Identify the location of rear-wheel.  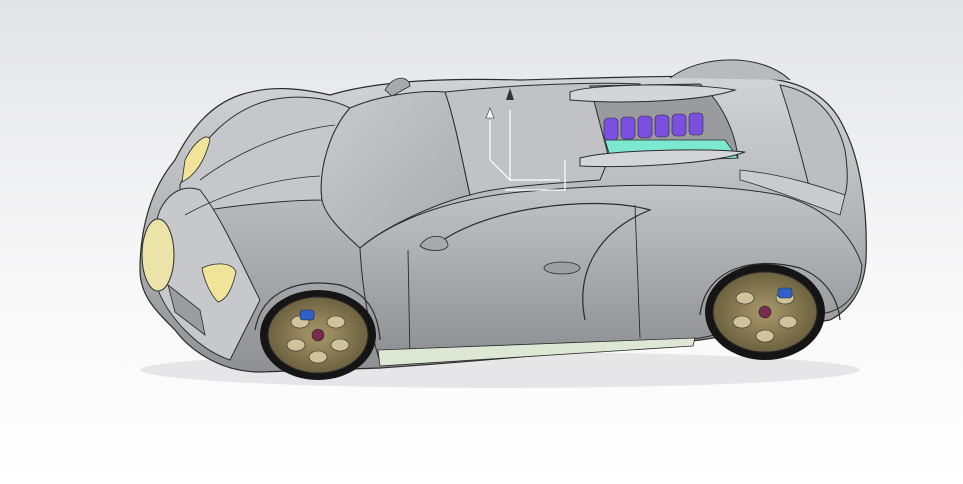
(765, 312).